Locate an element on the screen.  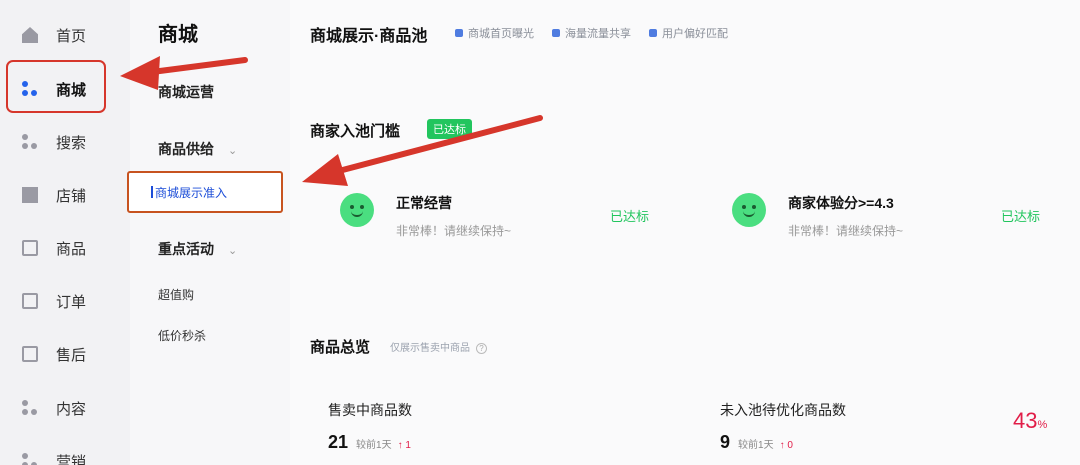
annotation-arrows is located at coordinates (331, 121).